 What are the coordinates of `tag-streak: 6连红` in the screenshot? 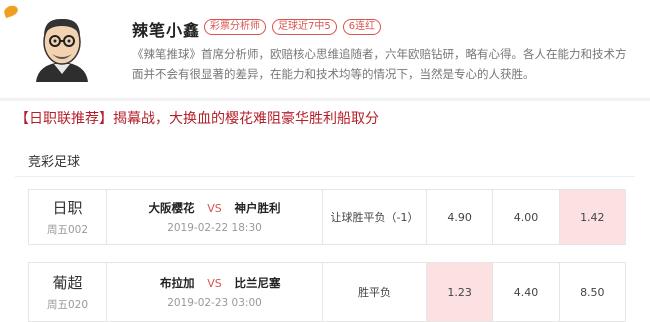 It's located at (362, 27).